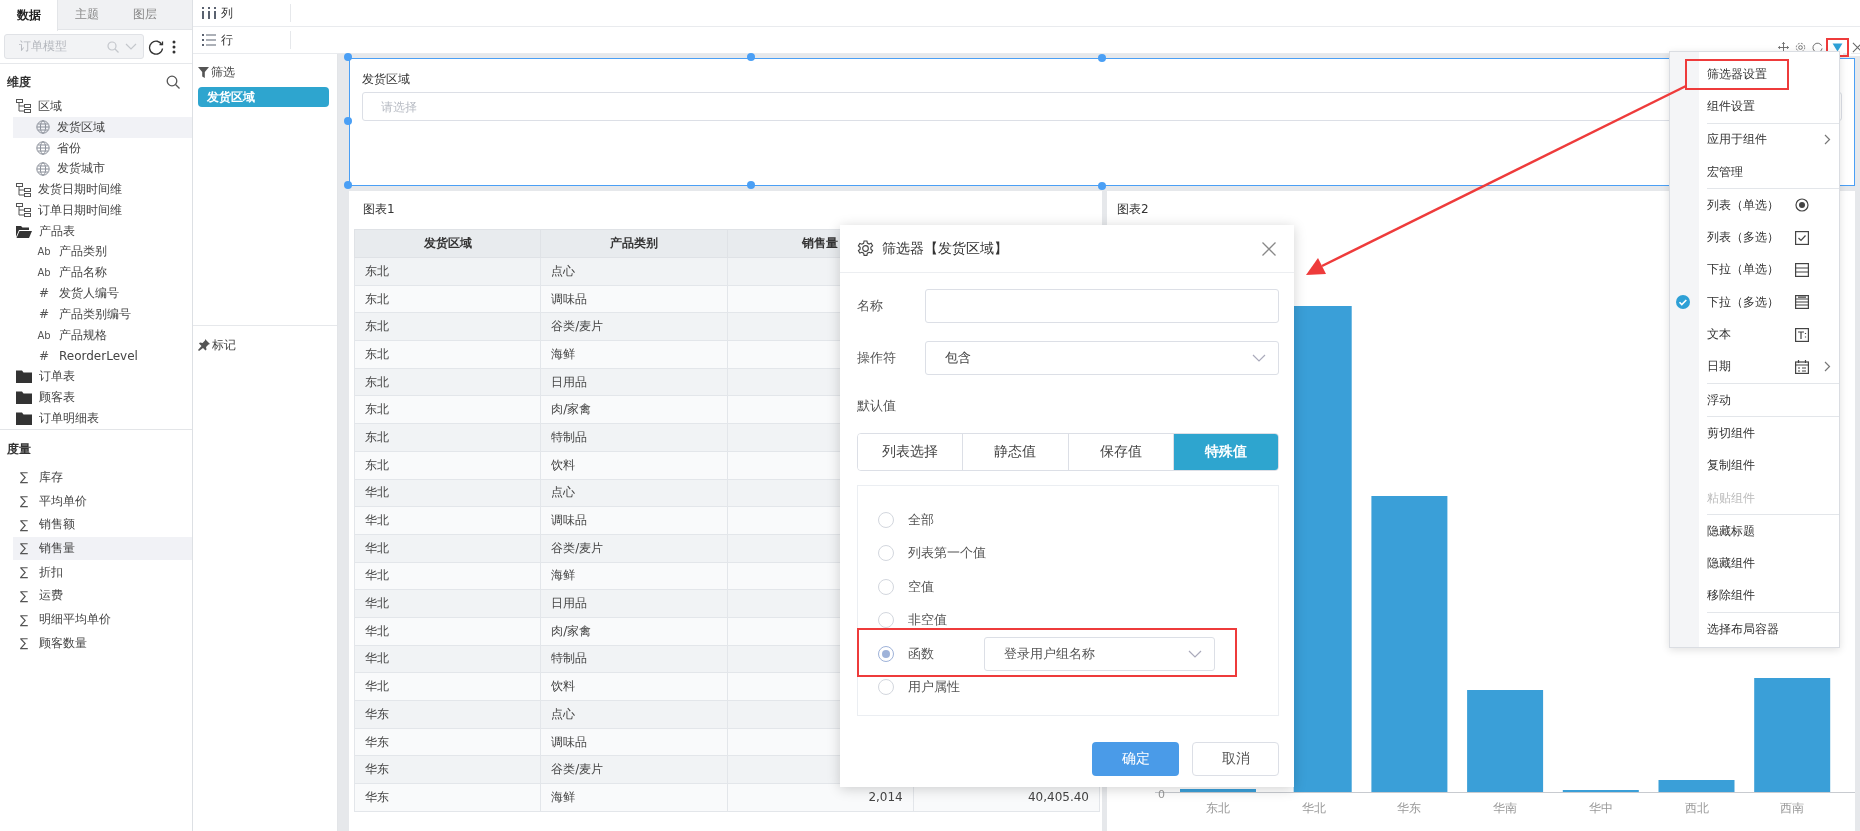  What do you see at coordinates (633, 493) in the screenshot?
I see `table-cell: 点心` at bounding box center [633, 493].